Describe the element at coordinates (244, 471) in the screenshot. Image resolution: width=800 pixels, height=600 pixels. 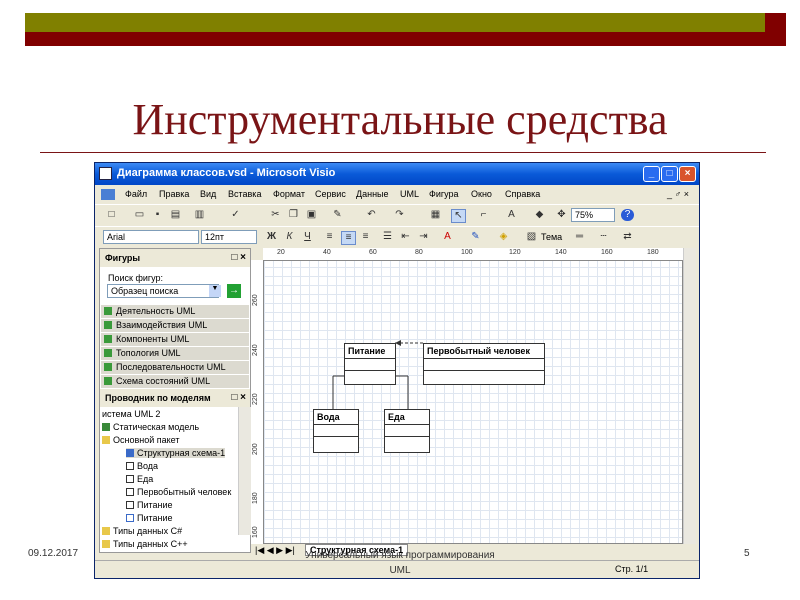
I see `explorer-scrollbar` at that location.